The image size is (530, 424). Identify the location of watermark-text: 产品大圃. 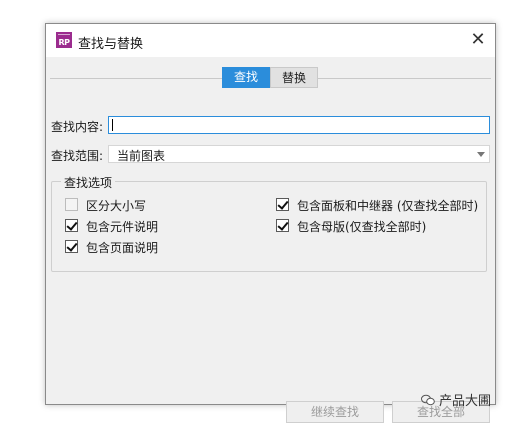
(465, 401).